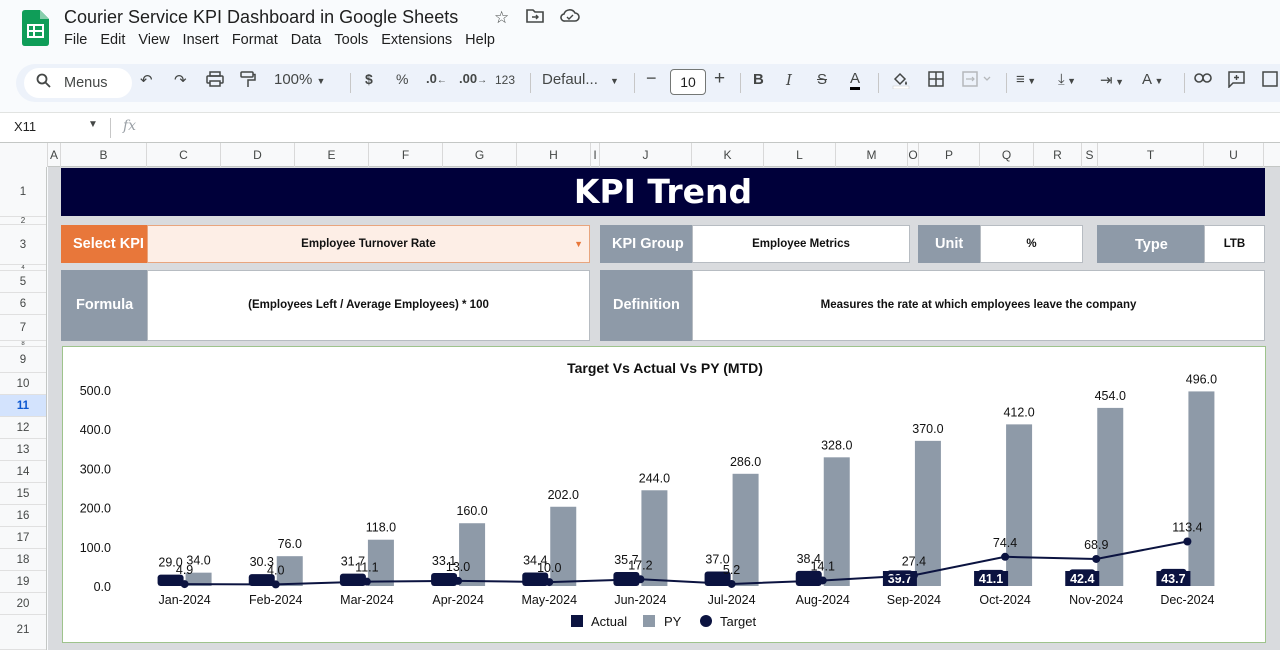 The height and width of the screenshot is (650, 1280). I want to click on column-header-a: A, so click(54, 155).